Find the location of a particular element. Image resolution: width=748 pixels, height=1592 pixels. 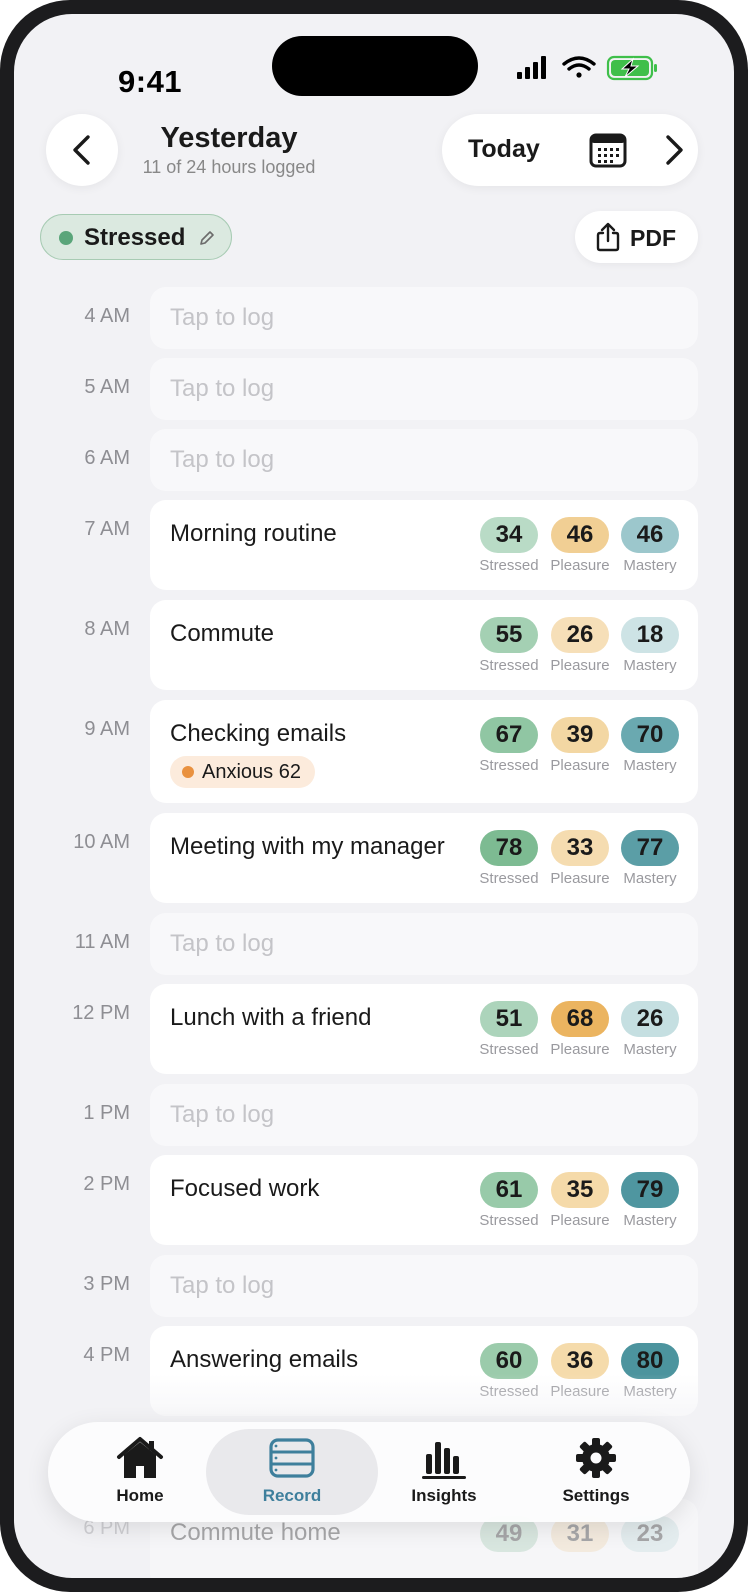

status-time: 9:41 is located at coordinates (150, 81).